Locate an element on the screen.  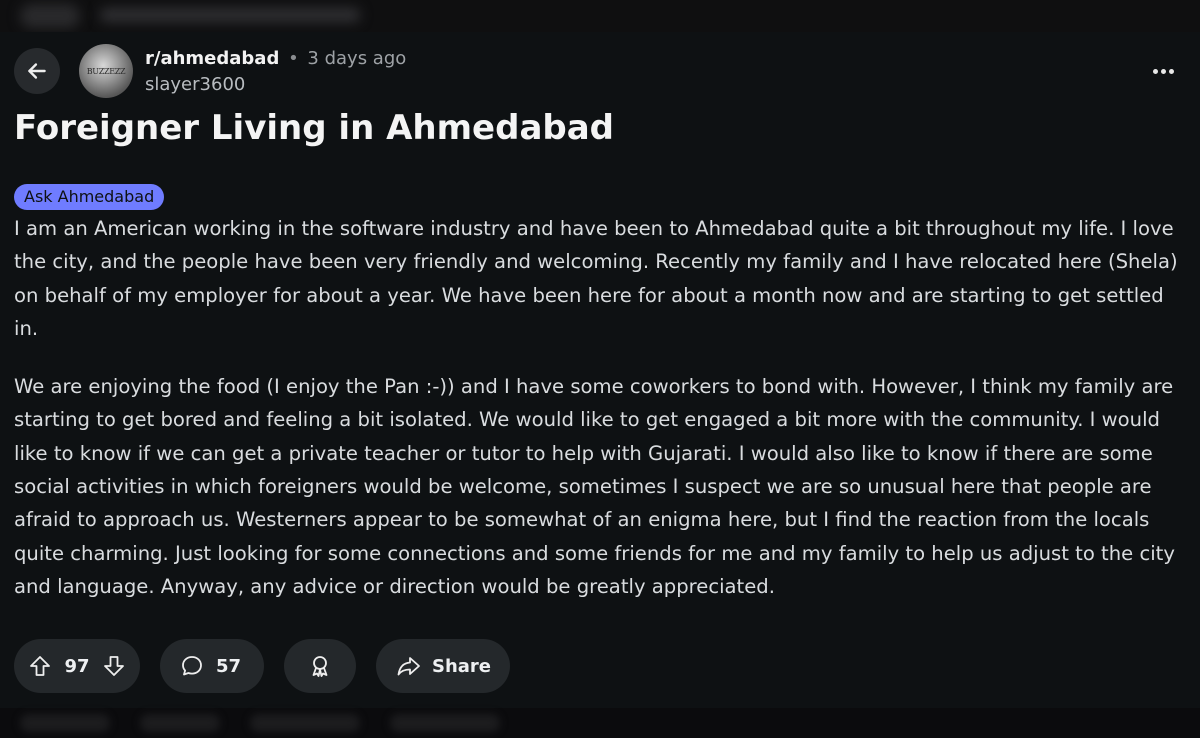
arrow-left-icon is located at coordinates (37, 71).